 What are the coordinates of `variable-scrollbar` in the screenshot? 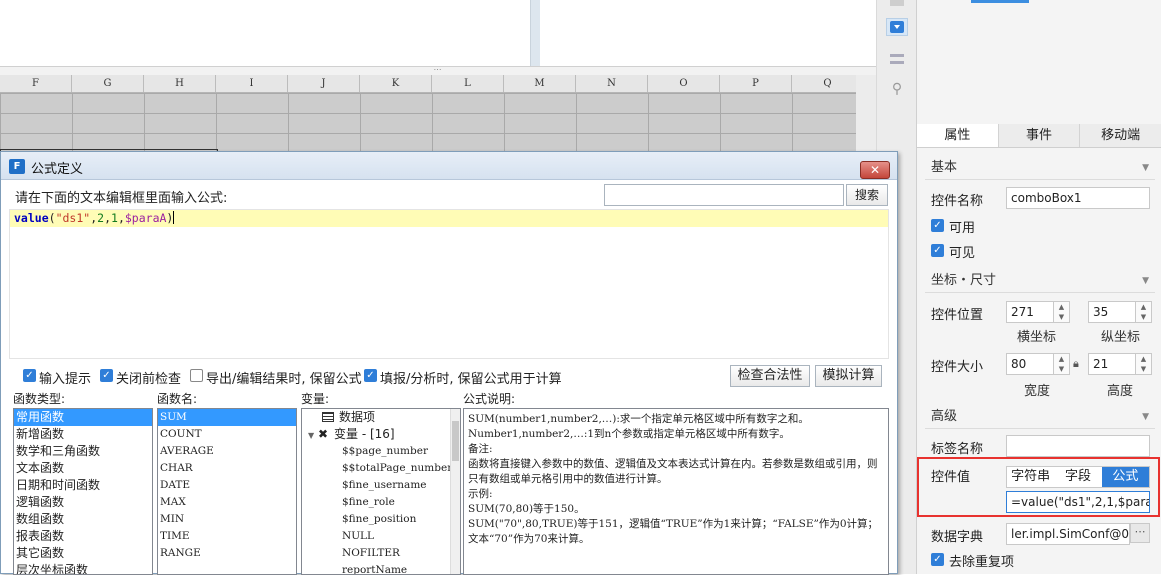 It's located at (455, 491).